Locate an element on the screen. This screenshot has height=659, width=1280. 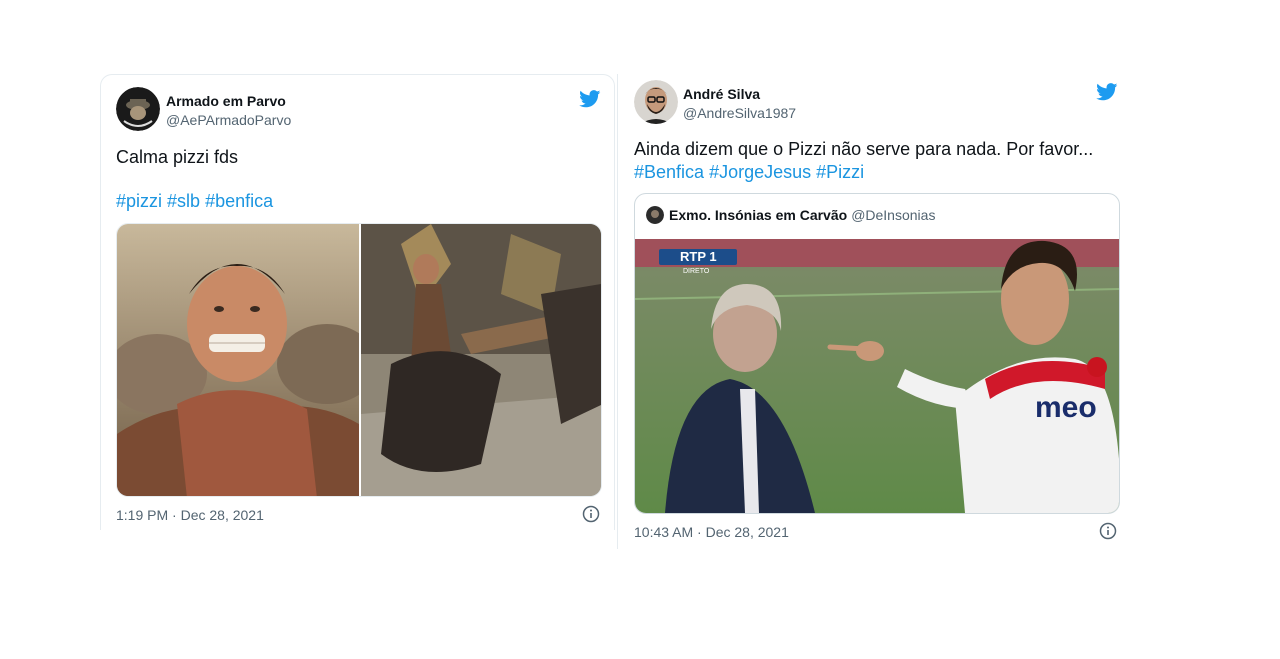
author-name: André Silva is located at coordinates (721, 94).